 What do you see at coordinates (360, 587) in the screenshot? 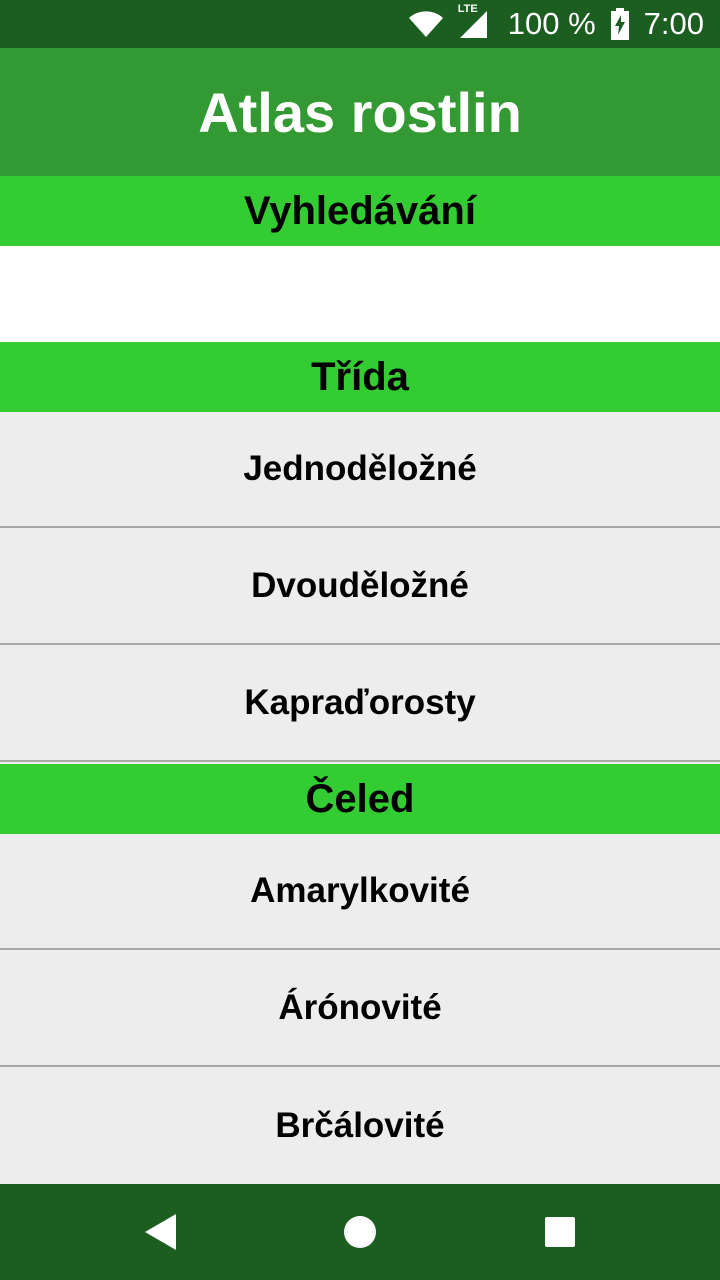
I see `list-item-class: Dvouděložné` at bounding box center [360, 587].